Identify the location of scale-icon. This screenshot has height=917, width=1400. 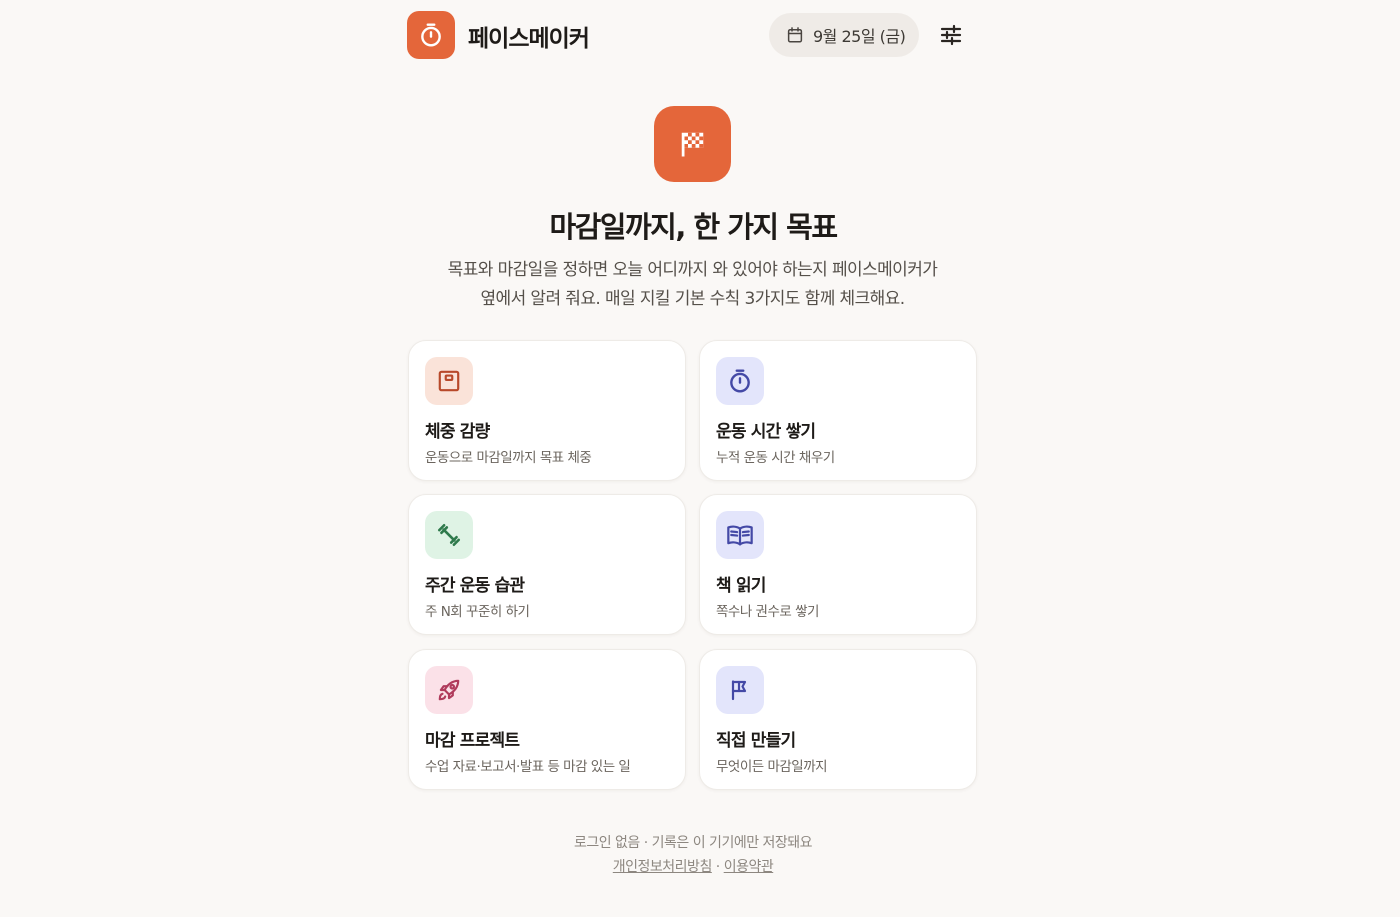
(449, 381).